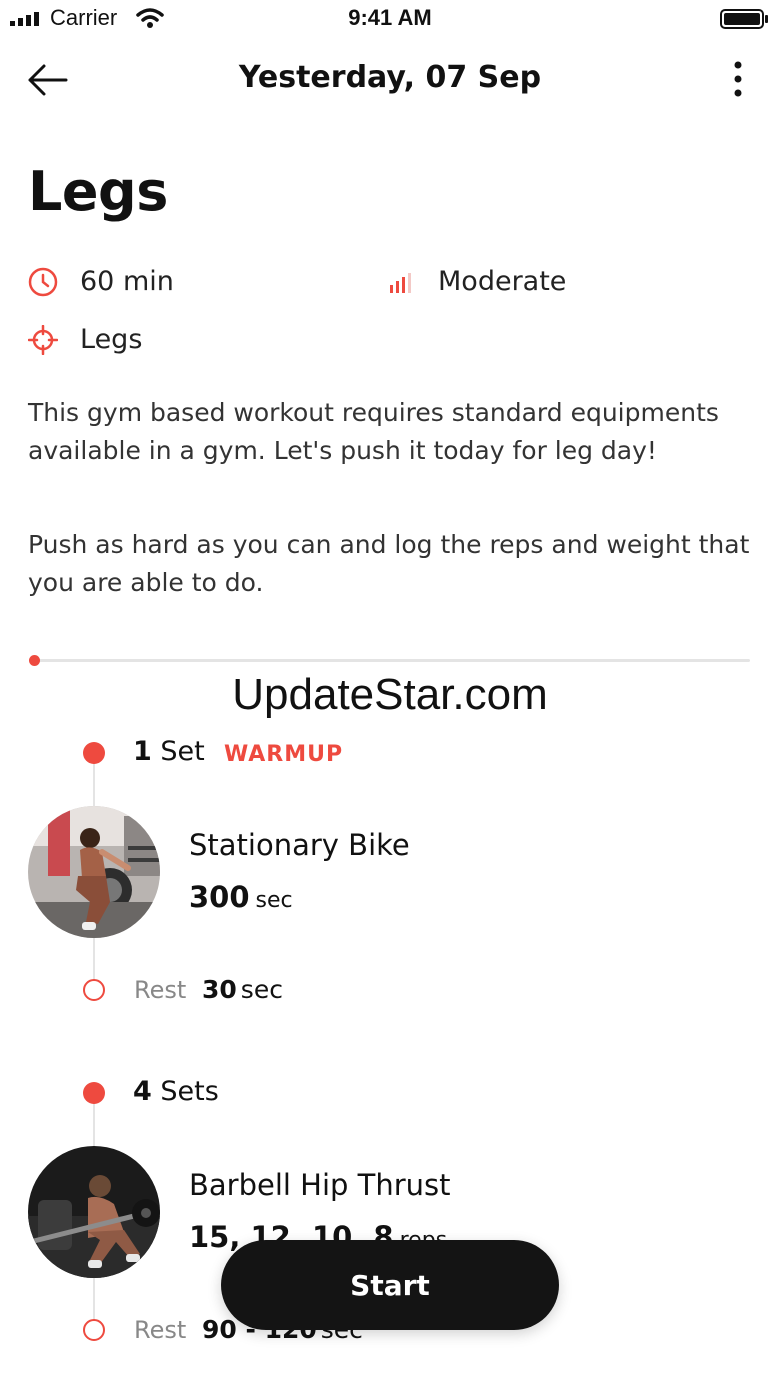 This screenshot has width=780, height=1387. What do you see at coordinates (219, 989) in the screenshot?
I see `rest-duration-value: 30` at bounding box center [219, 989].